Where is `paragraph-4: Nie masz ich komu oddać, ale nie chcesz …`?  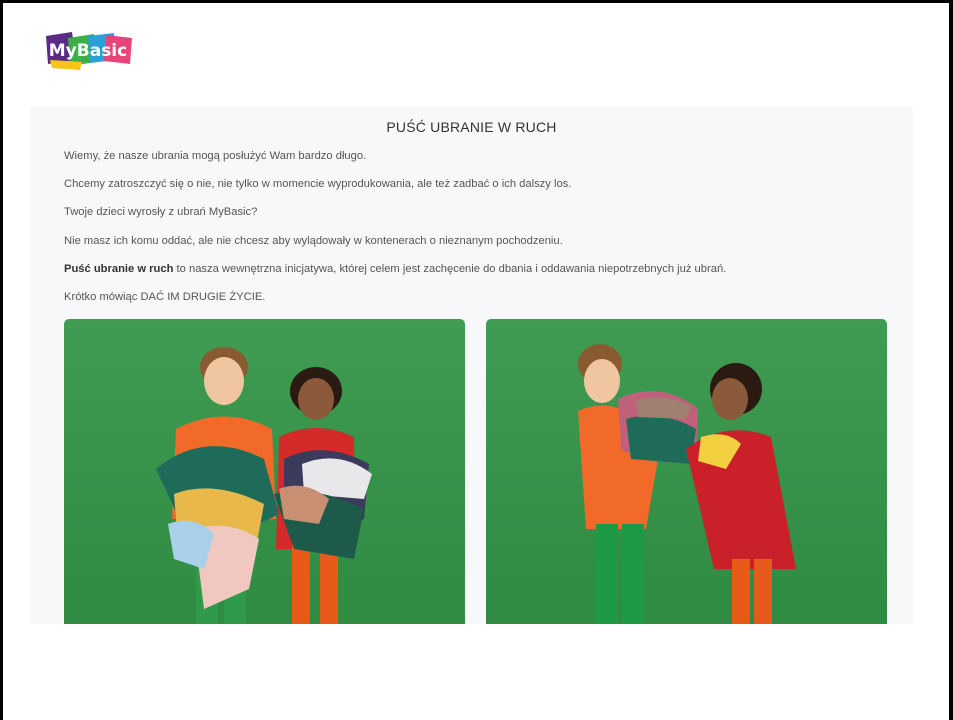 paragraph-4: Nie masz ich komu oddać, ale nie chcesz … is located at coordinates (313, 241).